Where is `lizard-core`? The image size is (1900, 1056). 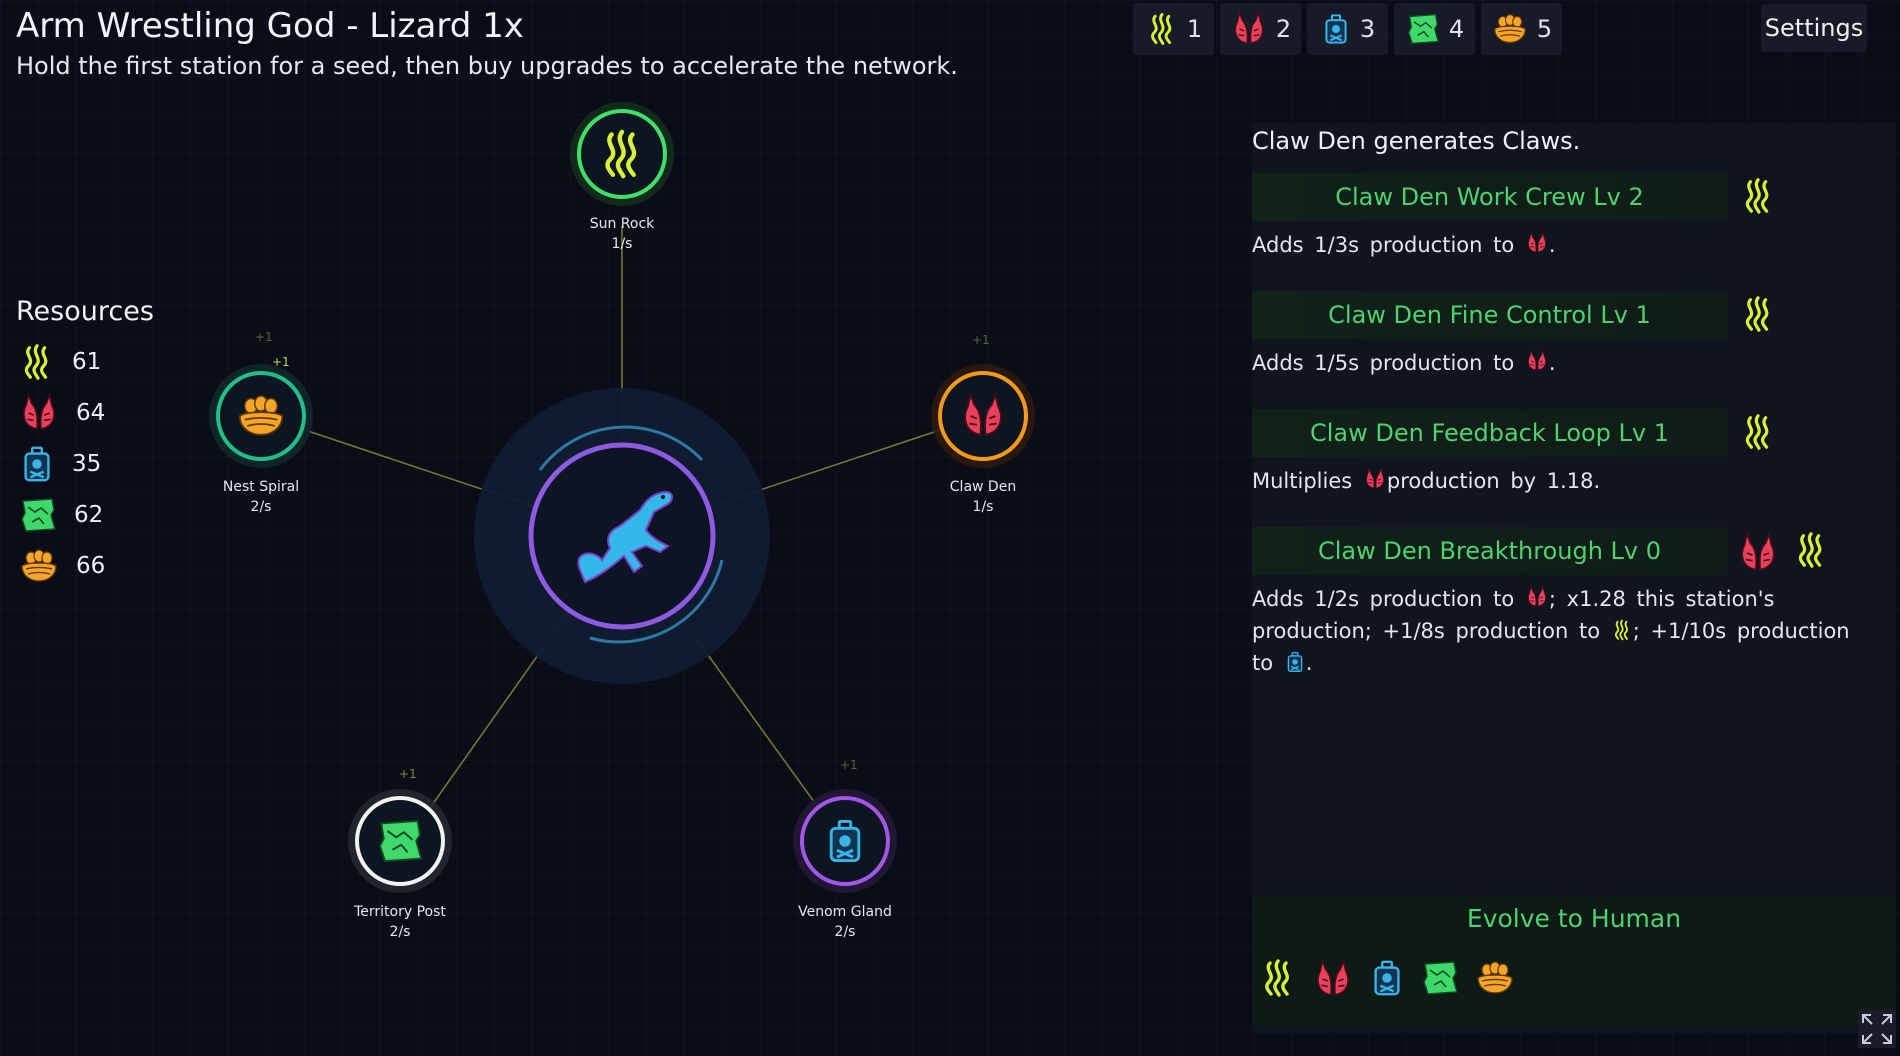 lizard-core is located at coordinates (622, 536).